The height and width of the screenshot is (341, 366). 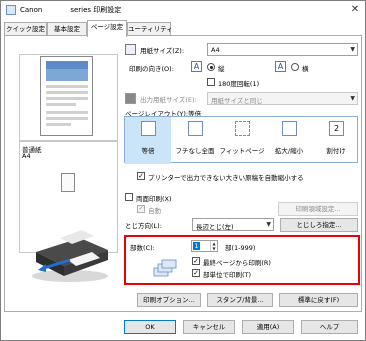 I want to click on collate-checkbox: ✓, so click(x=196, y=273).